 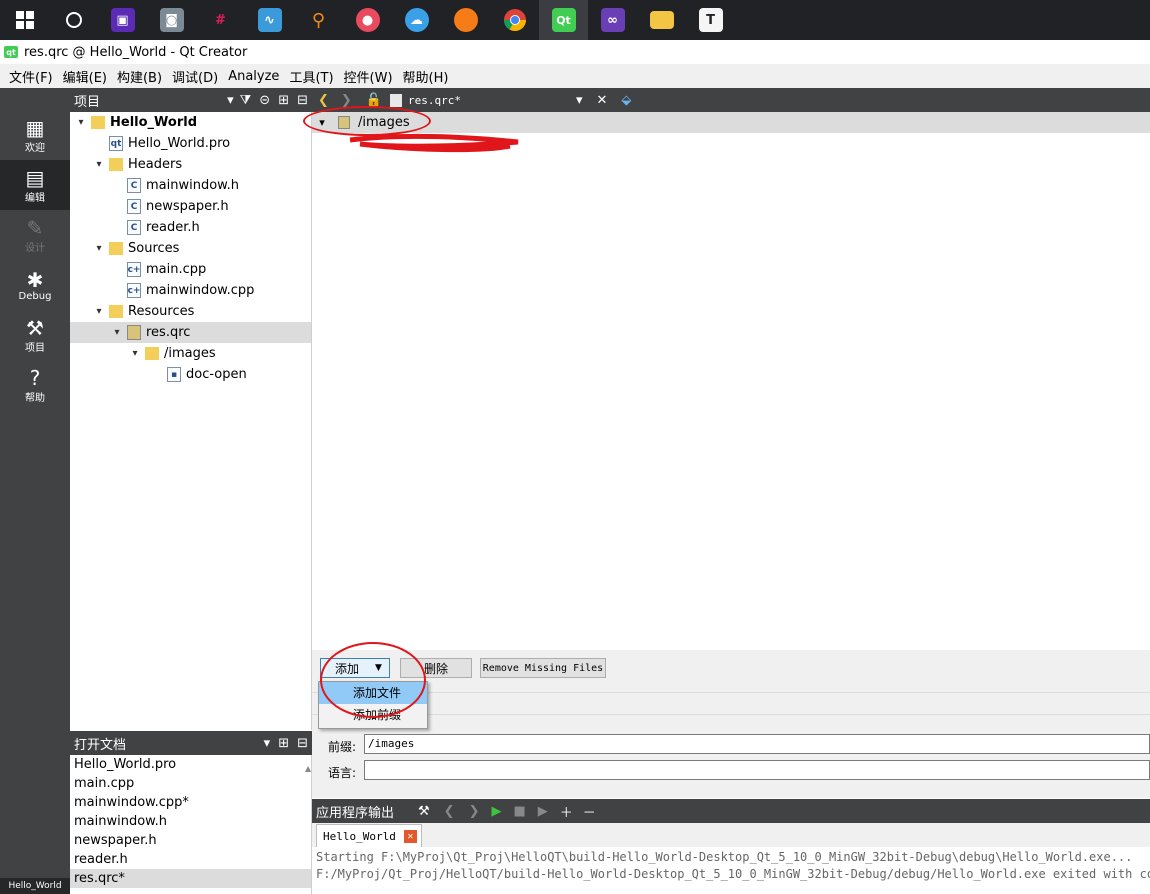 What do you see at coordinates (35, 285) in the screenshot?
I see `mode-debug: ✱ Debug` at bounding box center [35, 285].